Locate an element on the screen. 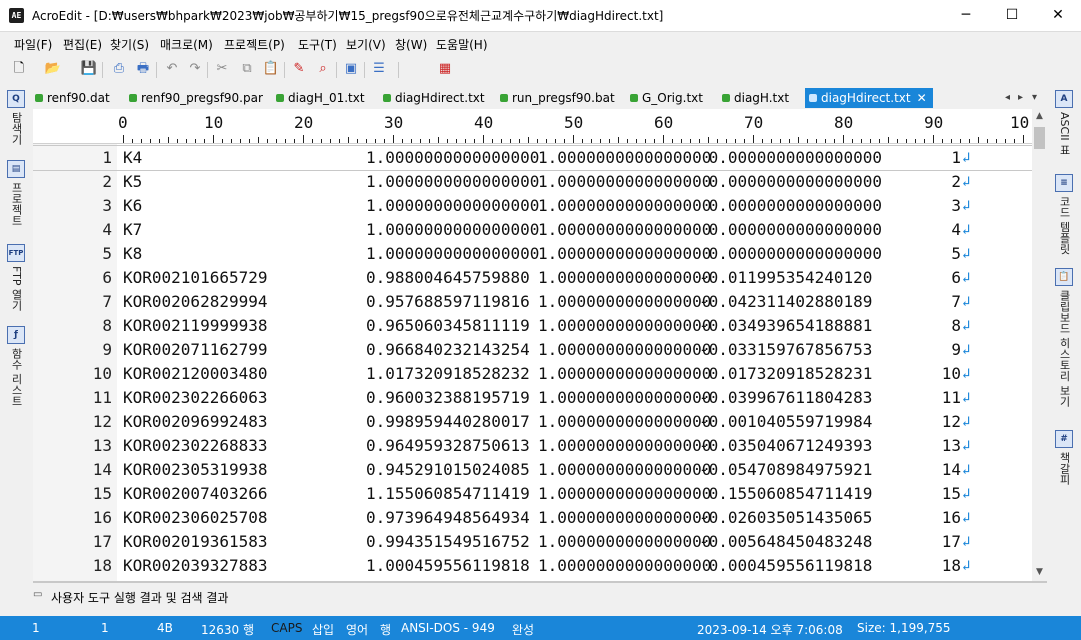  eol-marker-icon: ↲ is located at coordinates (966, 326).